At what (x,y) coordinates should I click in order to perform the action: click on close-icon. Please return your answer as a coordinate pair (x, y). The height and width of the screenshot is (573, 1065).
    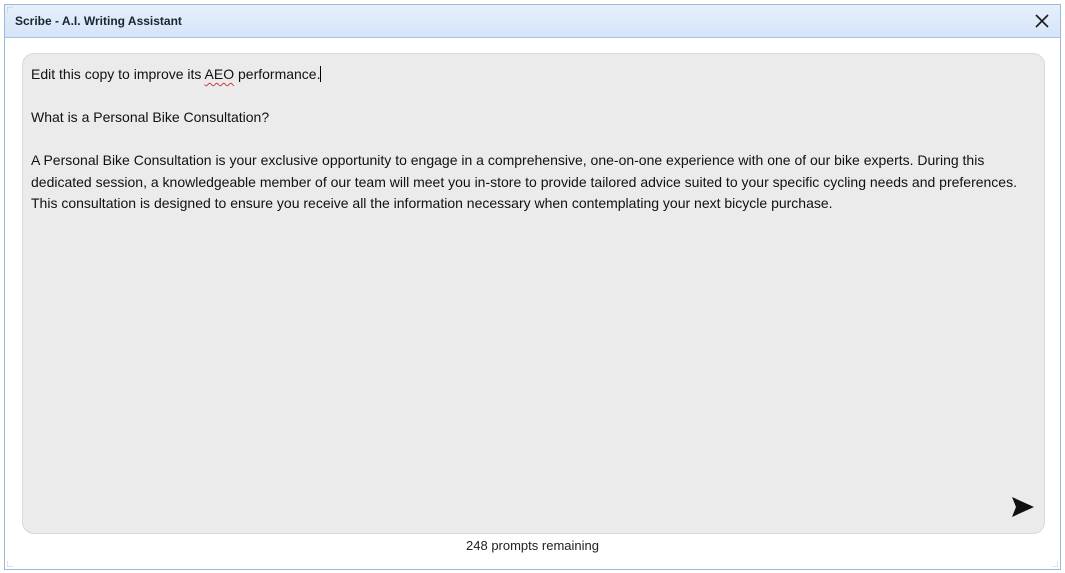
    Looking at the image, I should click on (1042, 21).